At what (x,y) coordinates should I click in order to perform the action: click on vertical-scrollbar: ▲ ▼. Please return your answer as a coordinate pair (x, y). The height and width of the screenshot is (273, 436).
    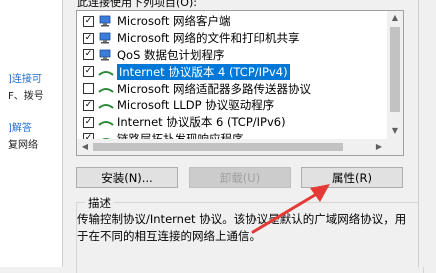
    Looking at the image, I should click on (395, 75).